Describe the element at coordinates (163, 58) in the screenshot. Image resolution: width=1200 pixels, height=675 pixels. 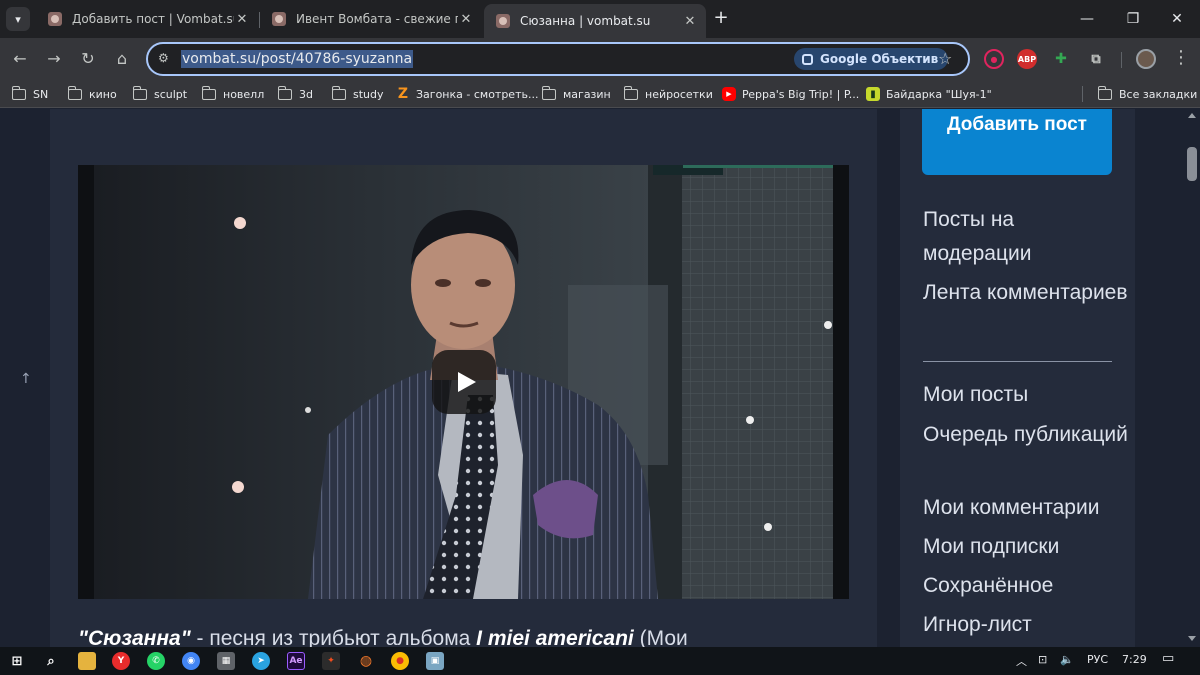
I see `site-info-icon: ⚙` at that location.